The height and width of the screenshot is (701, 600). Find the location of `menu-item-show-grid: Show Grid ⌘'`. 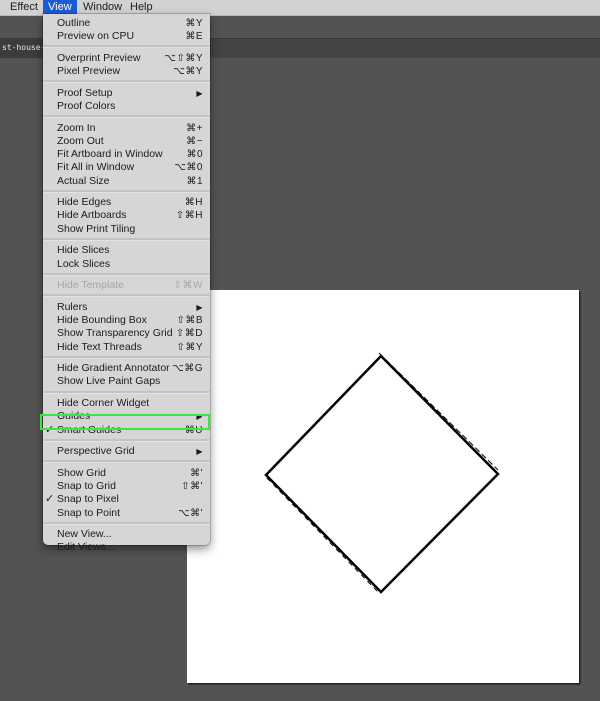

menu-item-show-grid: Show Grid ⌘' is located at coordinates (126, 473).